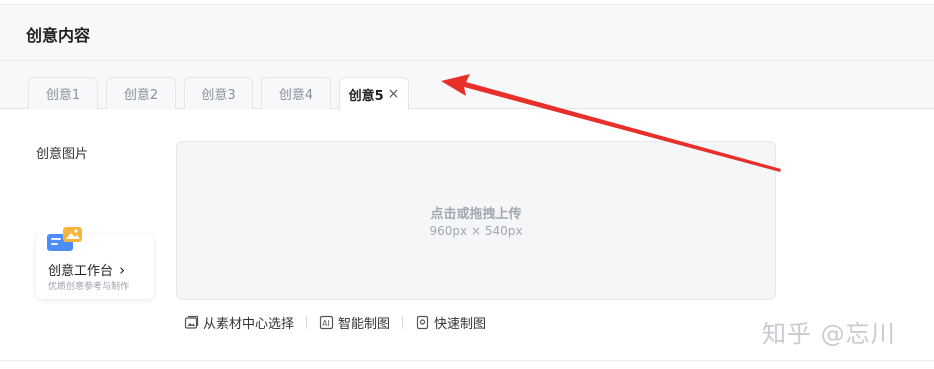  I want to click on smart-design-button: AI 智能制图, so click(354, 322).